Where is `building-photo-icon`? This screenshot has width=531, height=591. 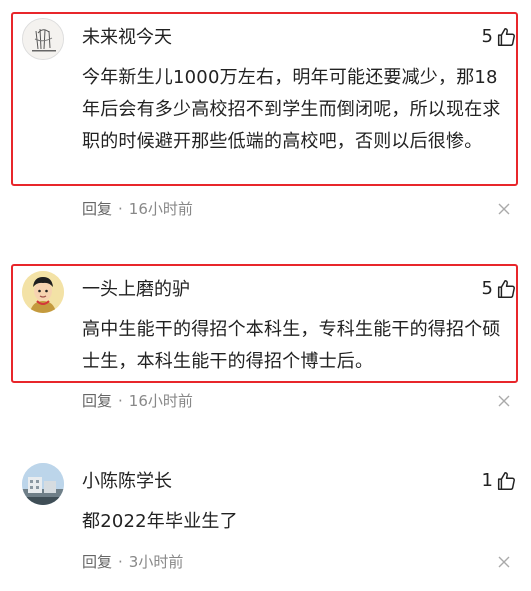 building-photo-icon is located at coordinates (43, 484).